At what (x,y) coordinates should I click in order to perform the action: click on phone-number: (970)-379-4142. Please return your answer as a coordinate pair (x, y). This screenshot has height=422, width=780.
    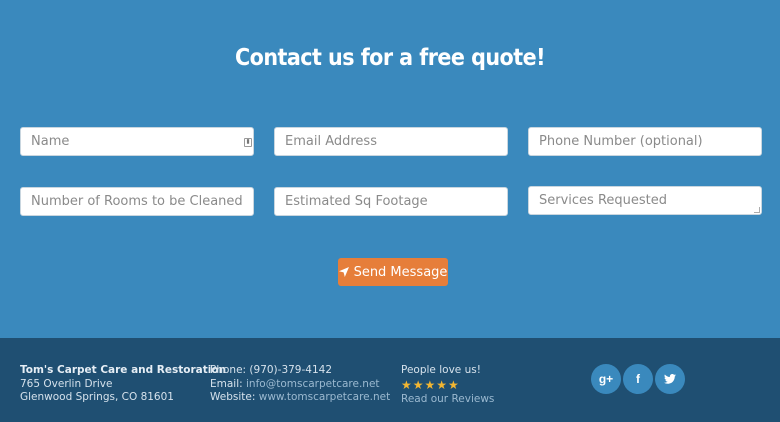
    Looking at the image, I should click on (290, 370).